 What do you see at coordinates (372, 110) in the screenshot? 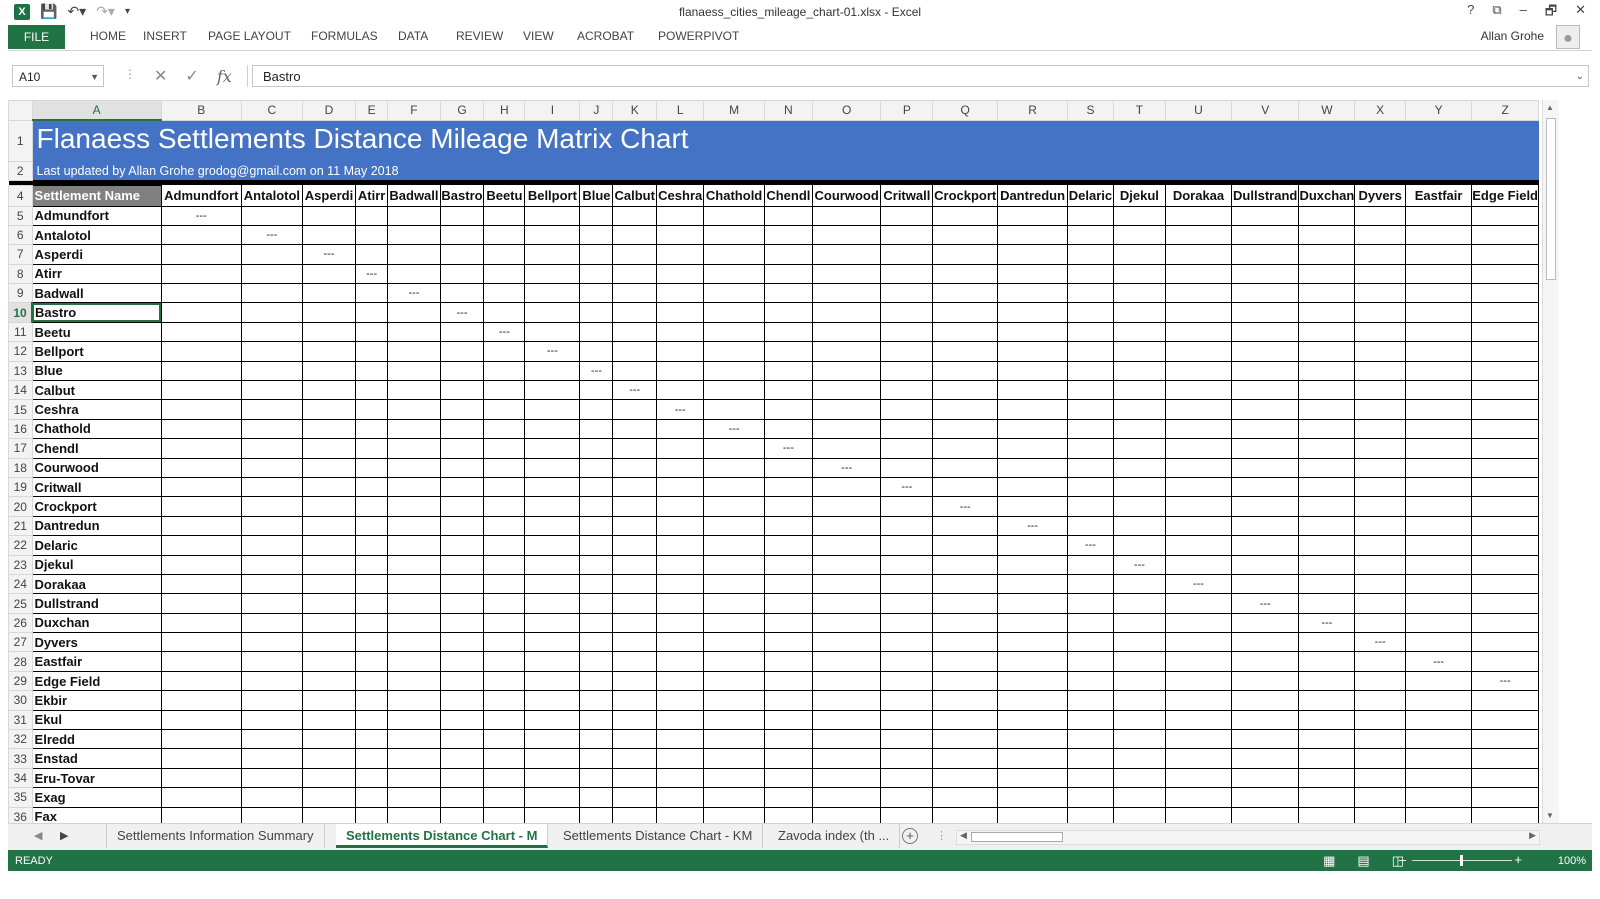
I see `column-header-e: E` at bounding box center [372, 110].